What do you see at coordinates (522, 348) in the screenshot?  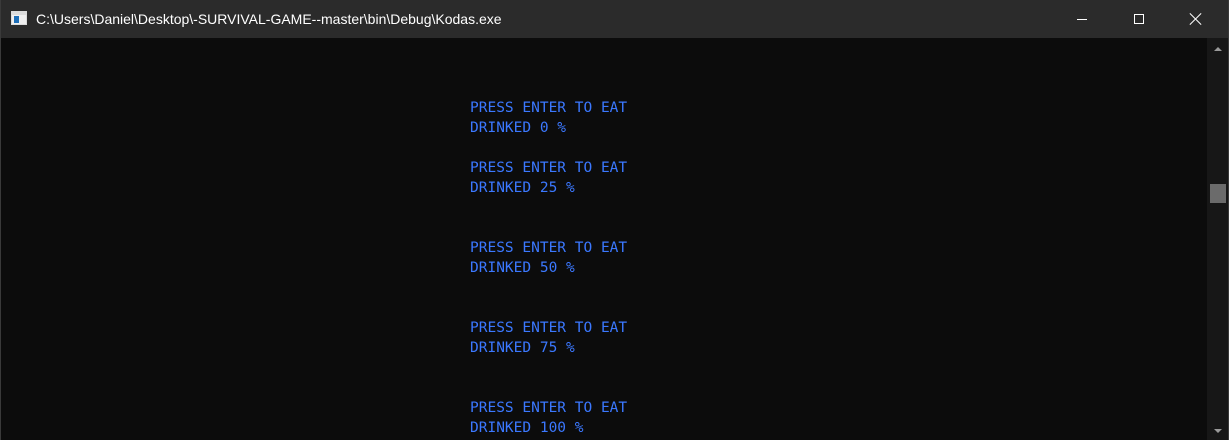 I see `console-line: DRINKED 75 %` at bounding box center [522, 348].